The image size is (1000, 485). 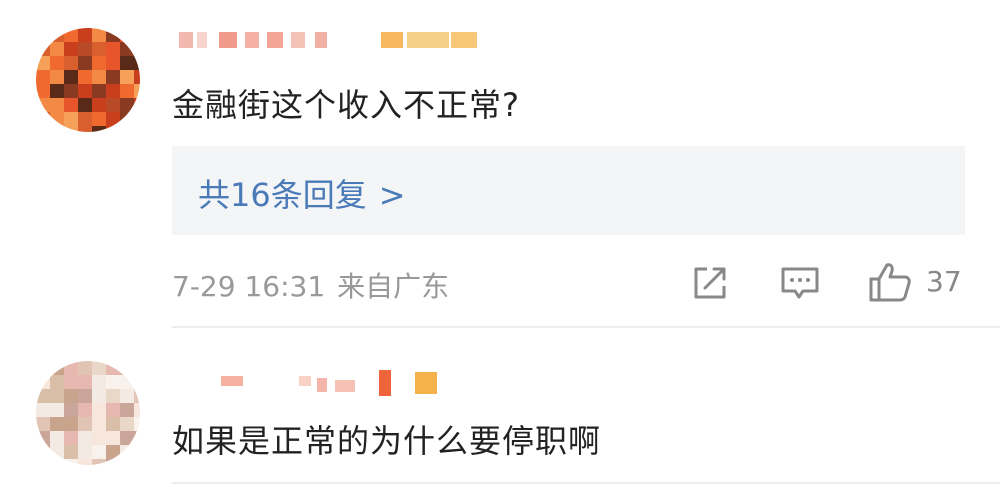 I want to click on comment-icon, so click(x=800, y=283).